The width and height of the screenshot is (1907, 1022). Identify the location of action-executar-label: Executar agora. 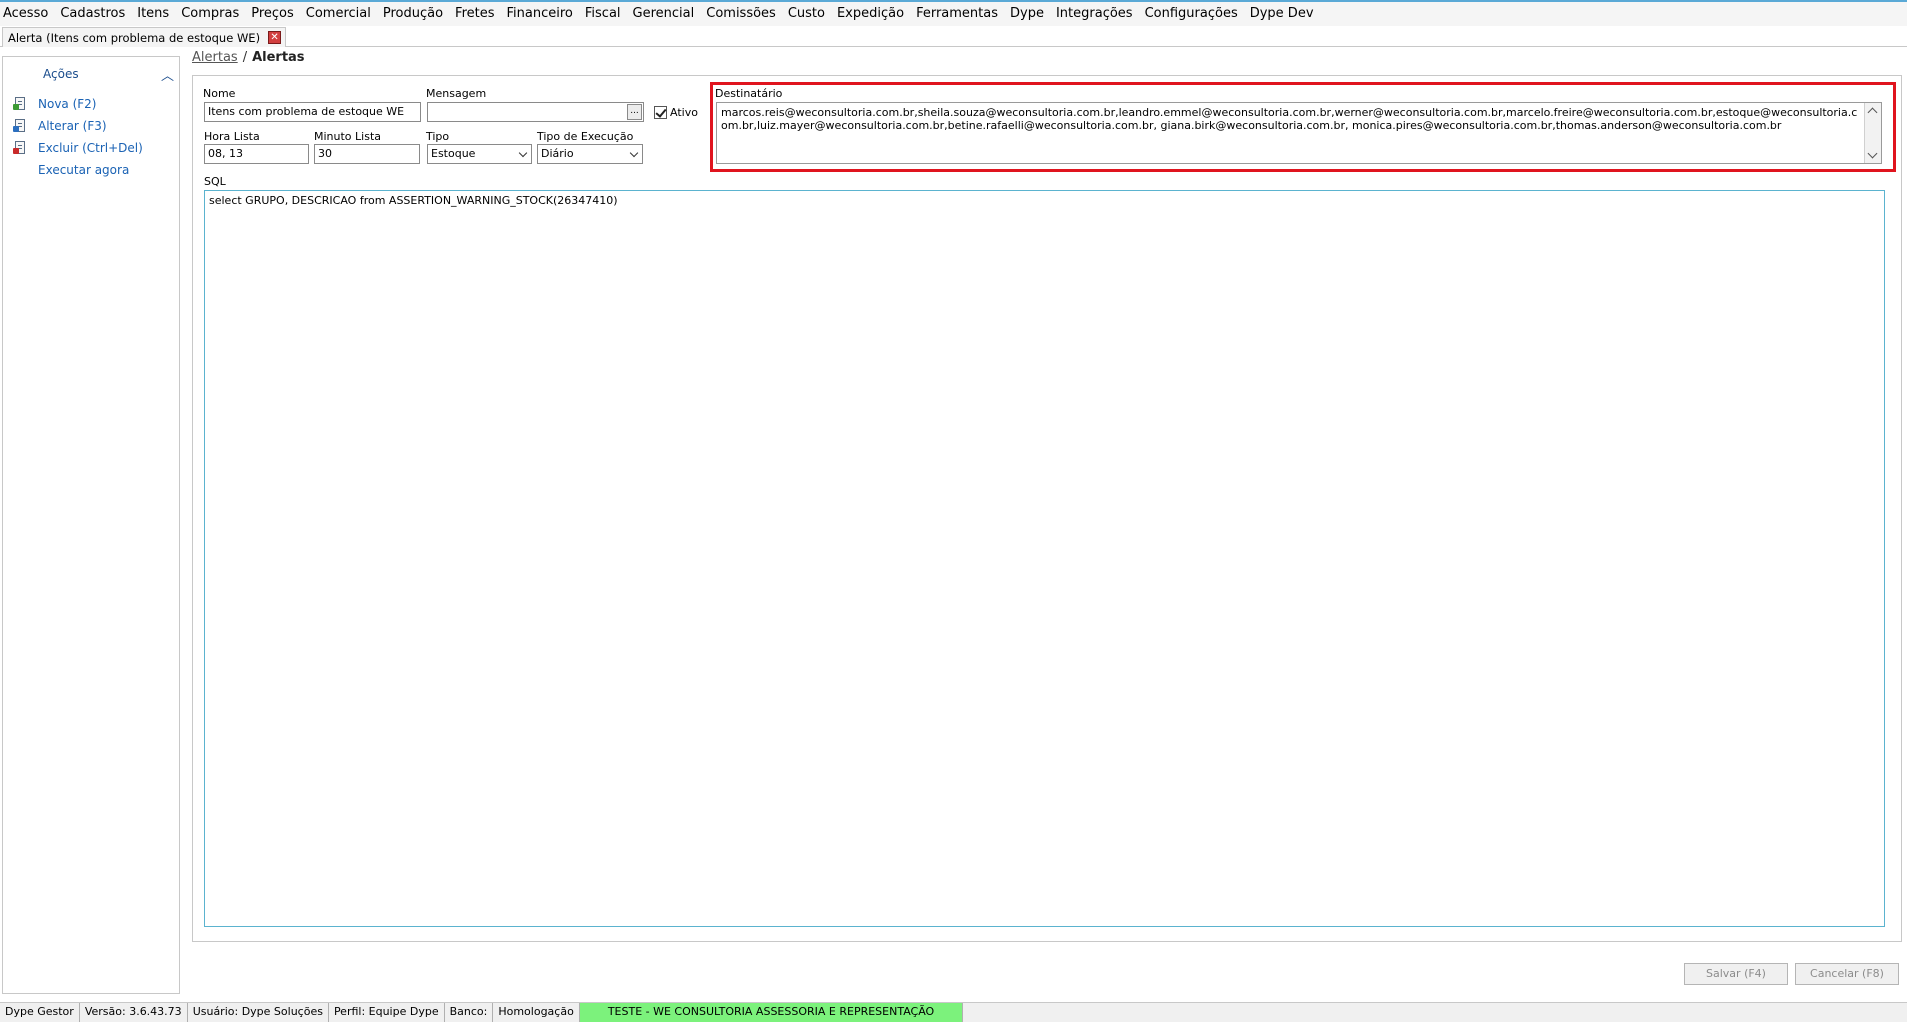
(84, 170).